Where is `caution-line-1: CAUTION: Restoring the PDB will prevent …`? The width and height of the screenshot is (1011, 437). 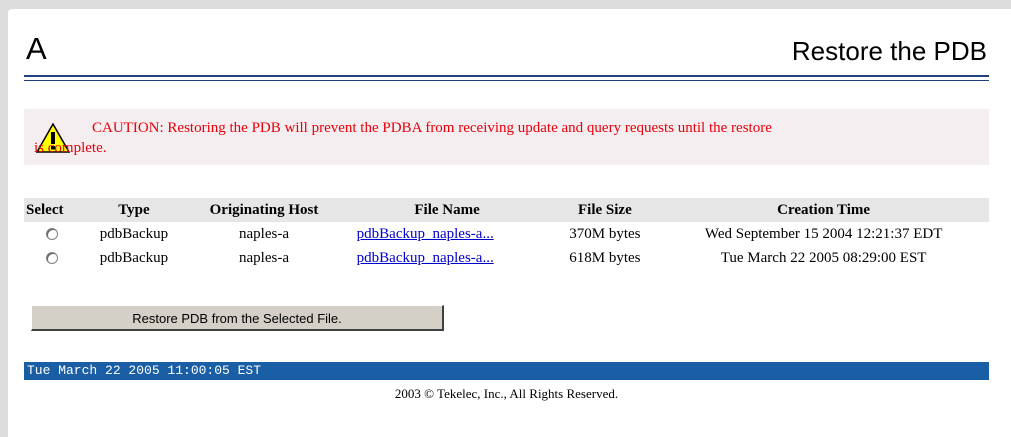
caution-line-1: CAUTION: Restoring the PDB will prevent … is located at coordinates (432, 128).